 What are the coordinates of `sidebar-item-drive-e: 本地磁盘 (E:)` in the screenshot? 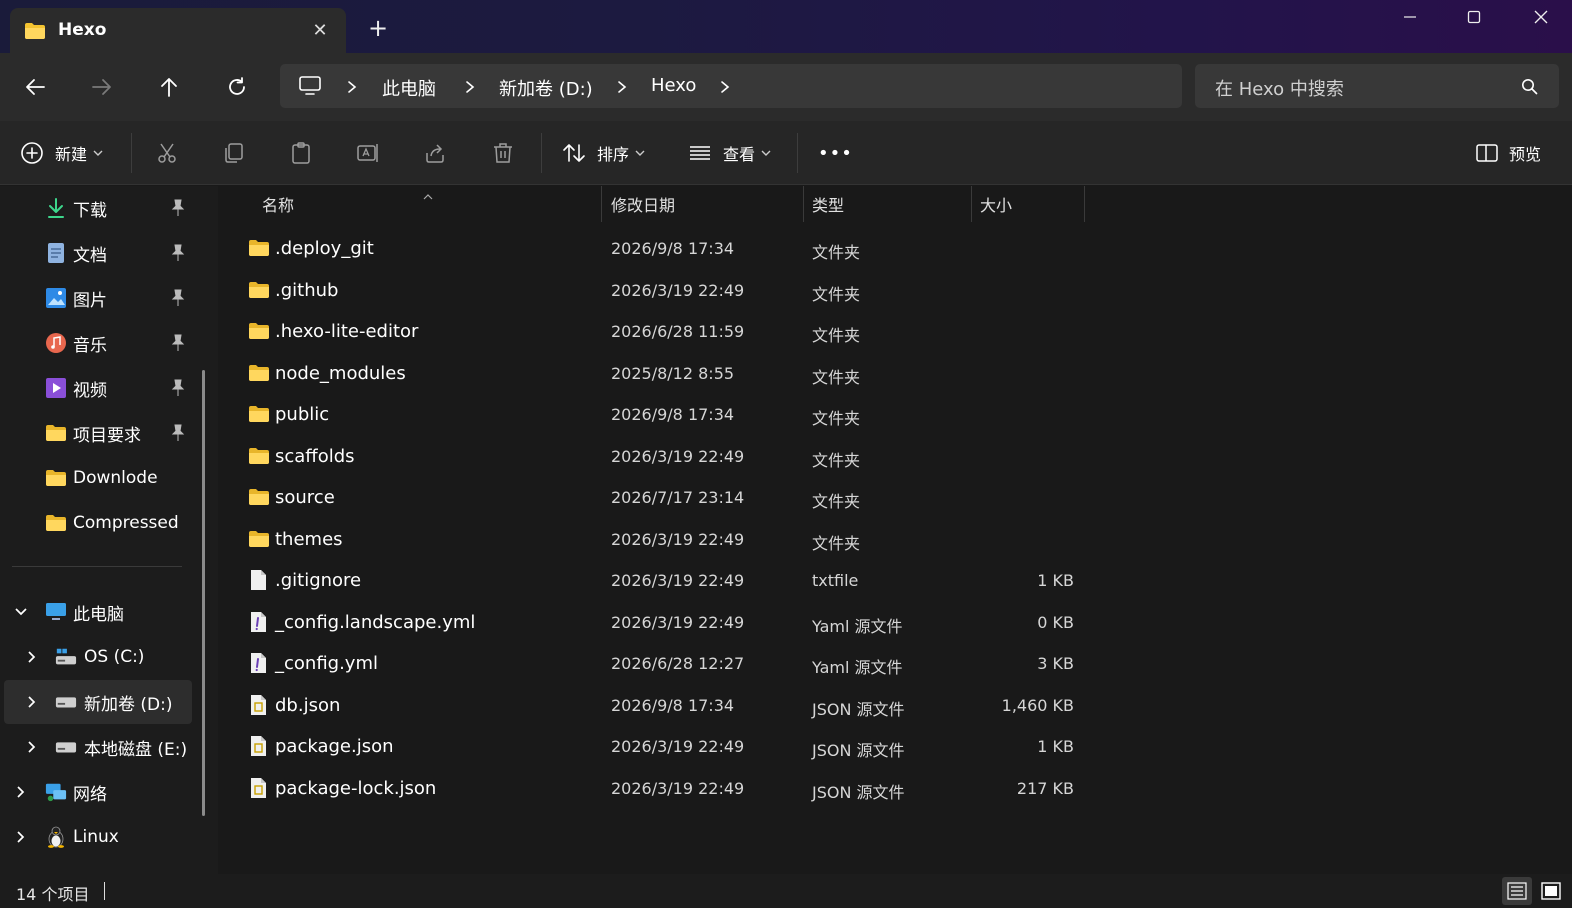 It's located at (96, 747).